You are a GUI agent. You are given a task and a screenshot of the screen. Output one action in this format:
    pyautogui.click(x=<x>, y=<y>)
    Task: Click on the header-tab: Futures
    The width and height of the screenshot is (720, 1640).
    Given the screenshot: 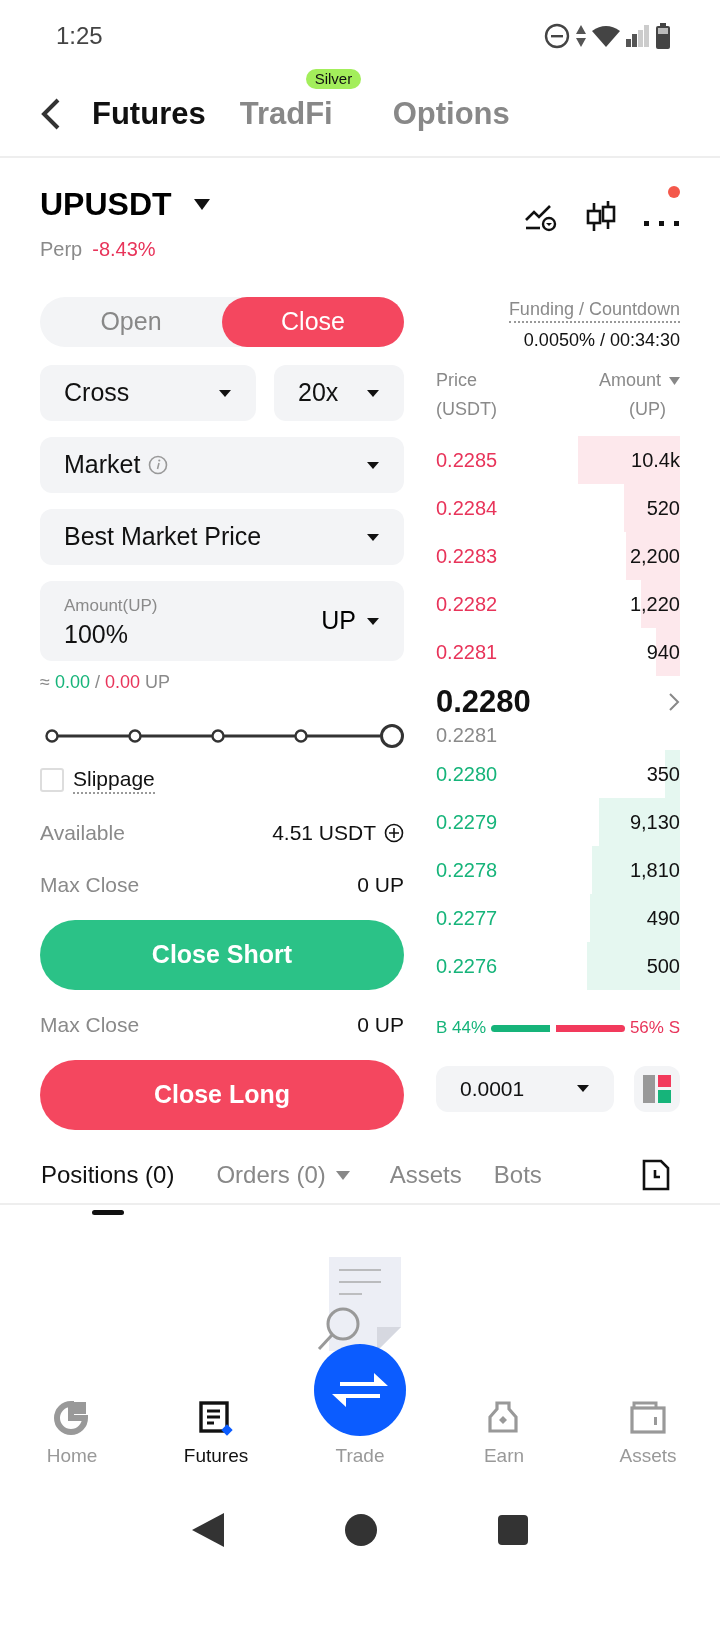 What is the action you would take?
    pyautogui.click(x=149, y=114)
    